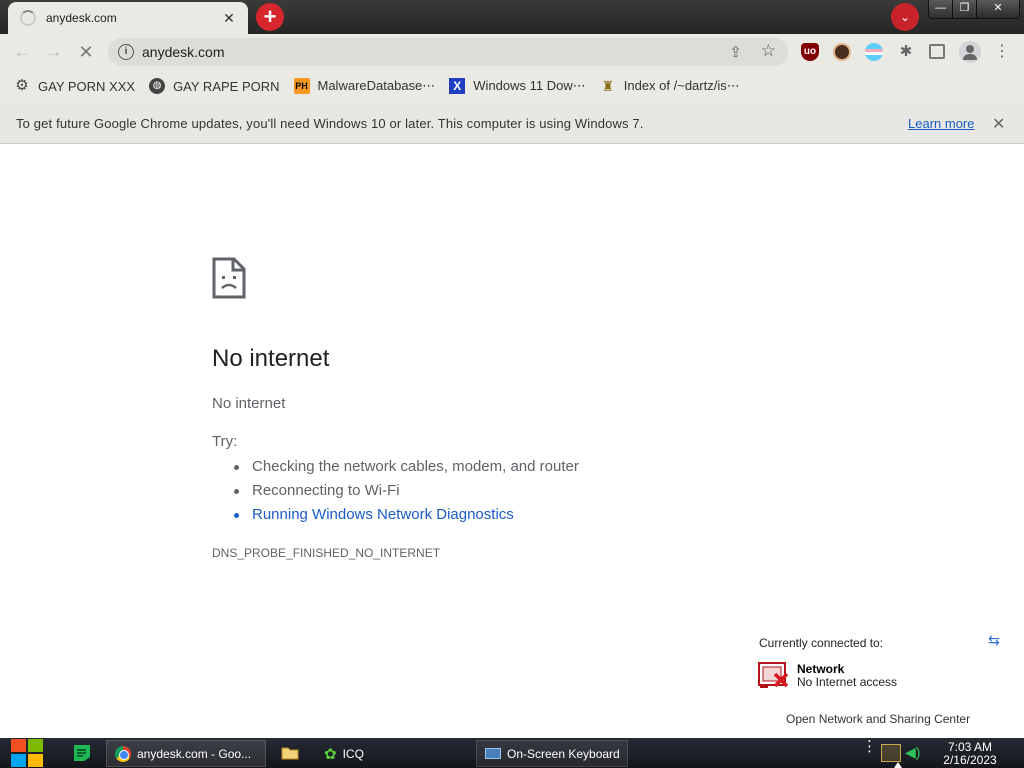 This screenshot has width=1024, height=768. I want to click on tab-search-button: ⌄, so click(905, 17).